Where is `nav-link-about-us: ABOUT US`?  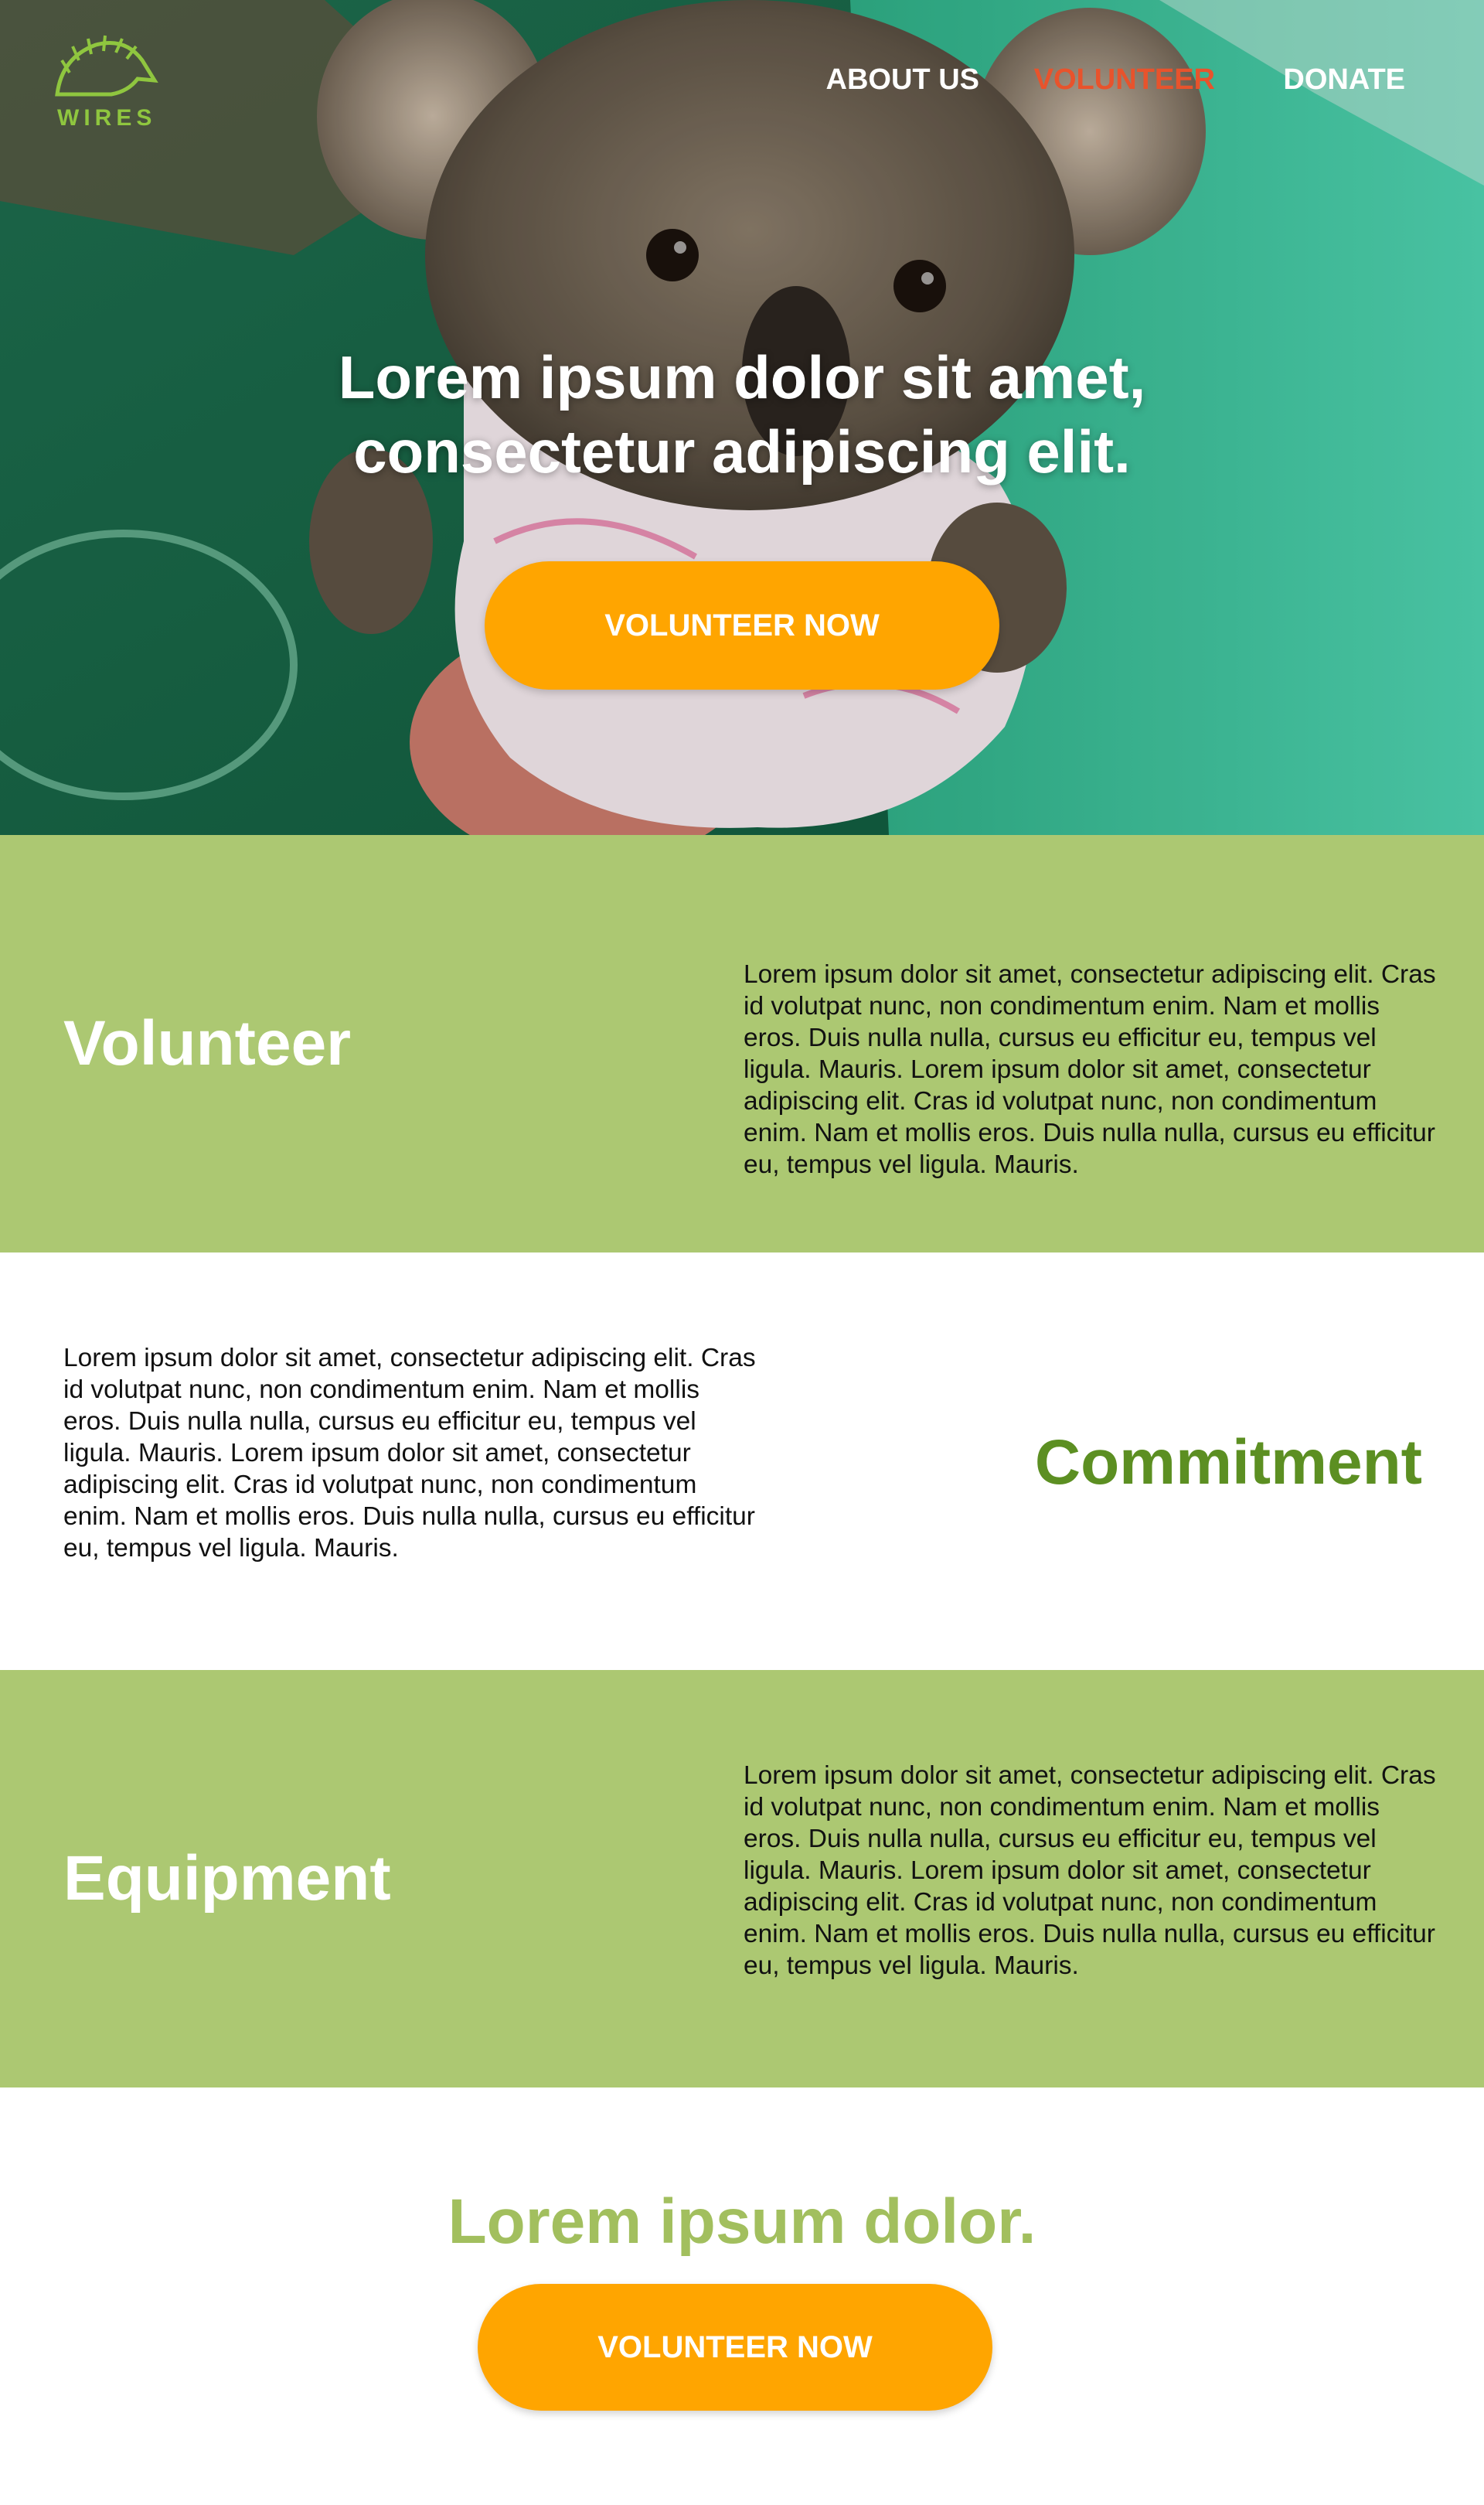 nav-link-about-us: ABOUT US is located at coordinates (902, 80).